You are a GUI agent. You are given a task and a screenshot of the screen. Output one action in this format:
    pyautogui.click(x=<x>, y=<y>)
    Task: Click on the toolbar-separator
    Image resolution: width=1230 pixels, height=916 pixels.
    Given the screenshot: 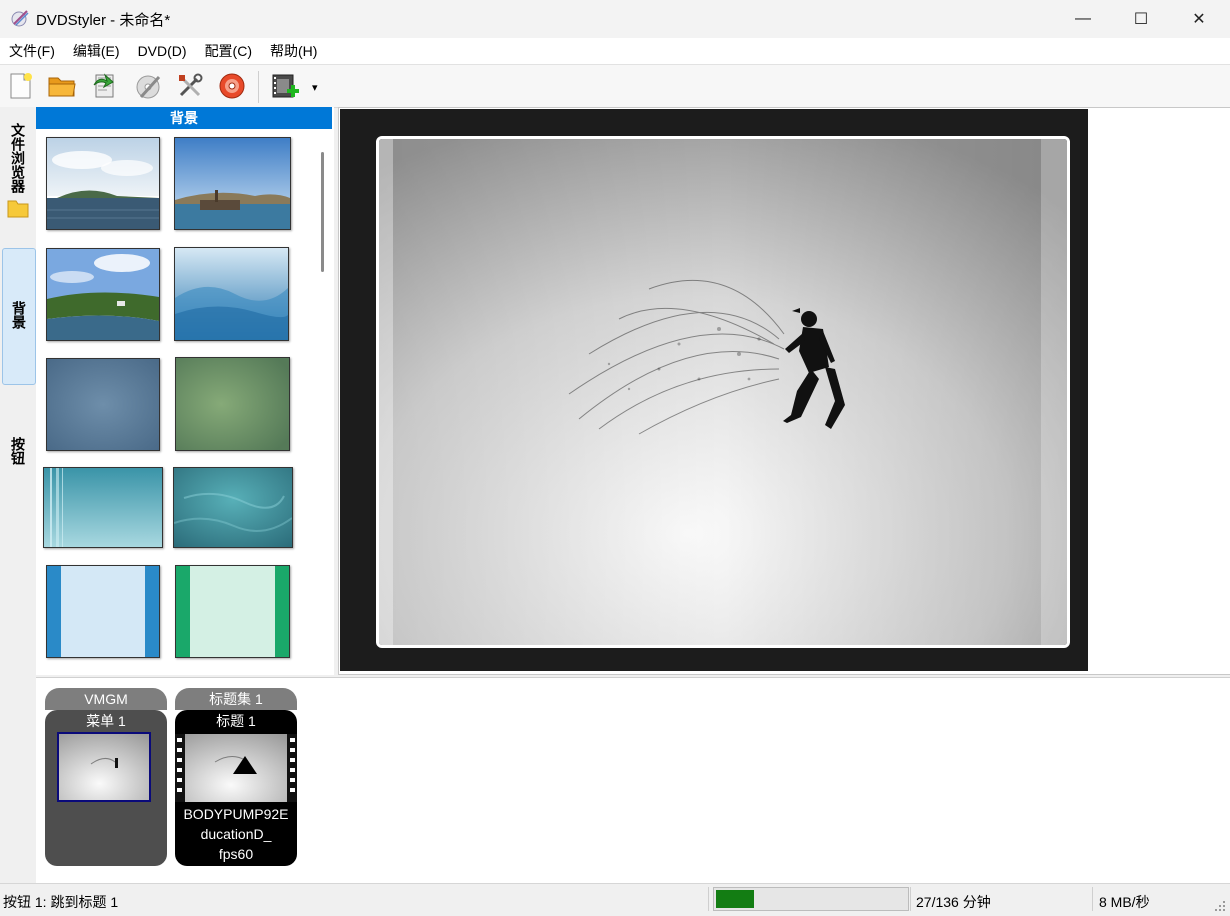 What is the action you would take?
    pyautogui.click(x=258, y=87)
    